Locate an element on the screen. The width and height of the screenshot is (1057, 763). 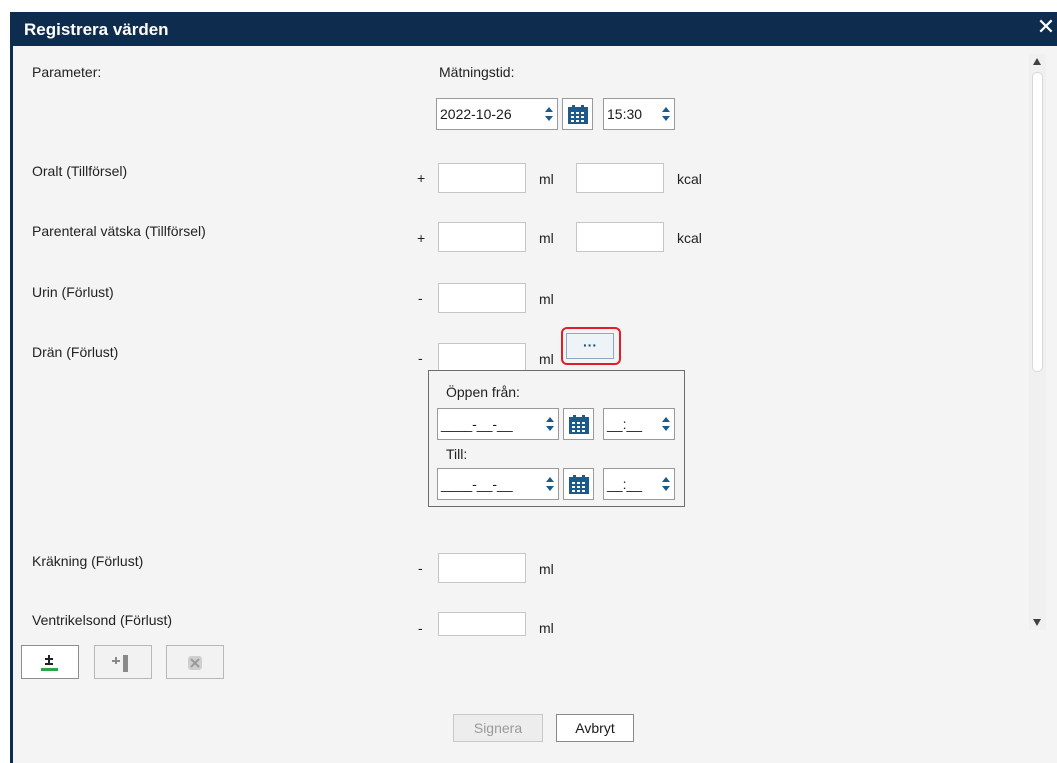
row-sign-ventrikelsond: - is located at coordinates (420, 628).